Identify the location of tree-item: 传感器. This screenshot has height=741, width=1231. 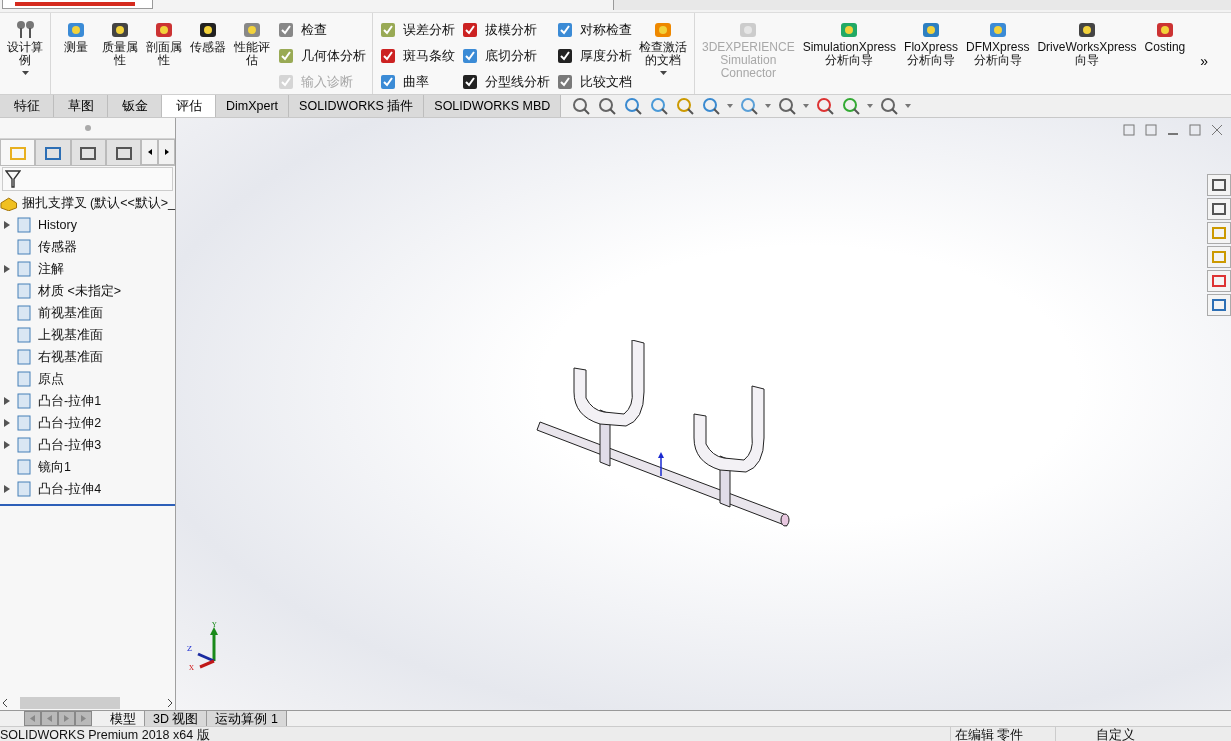
(57, 247).